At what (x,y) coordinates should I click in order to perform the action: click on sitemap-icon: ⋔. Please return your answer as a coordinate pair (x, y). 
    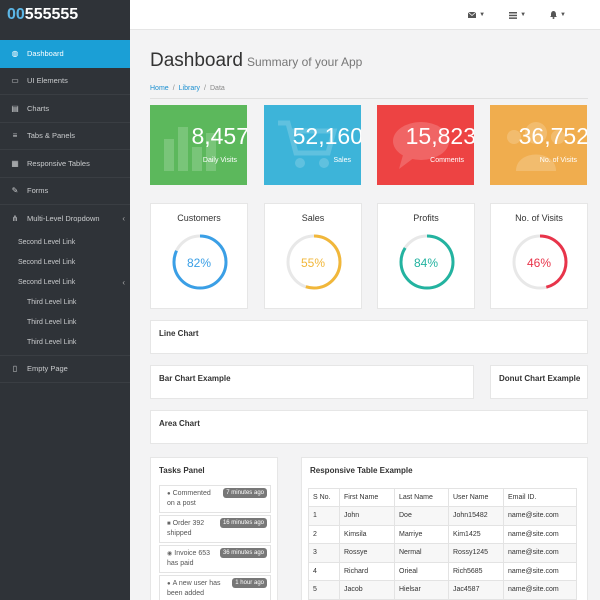
    Looking at the image, I should click on (15, 219).